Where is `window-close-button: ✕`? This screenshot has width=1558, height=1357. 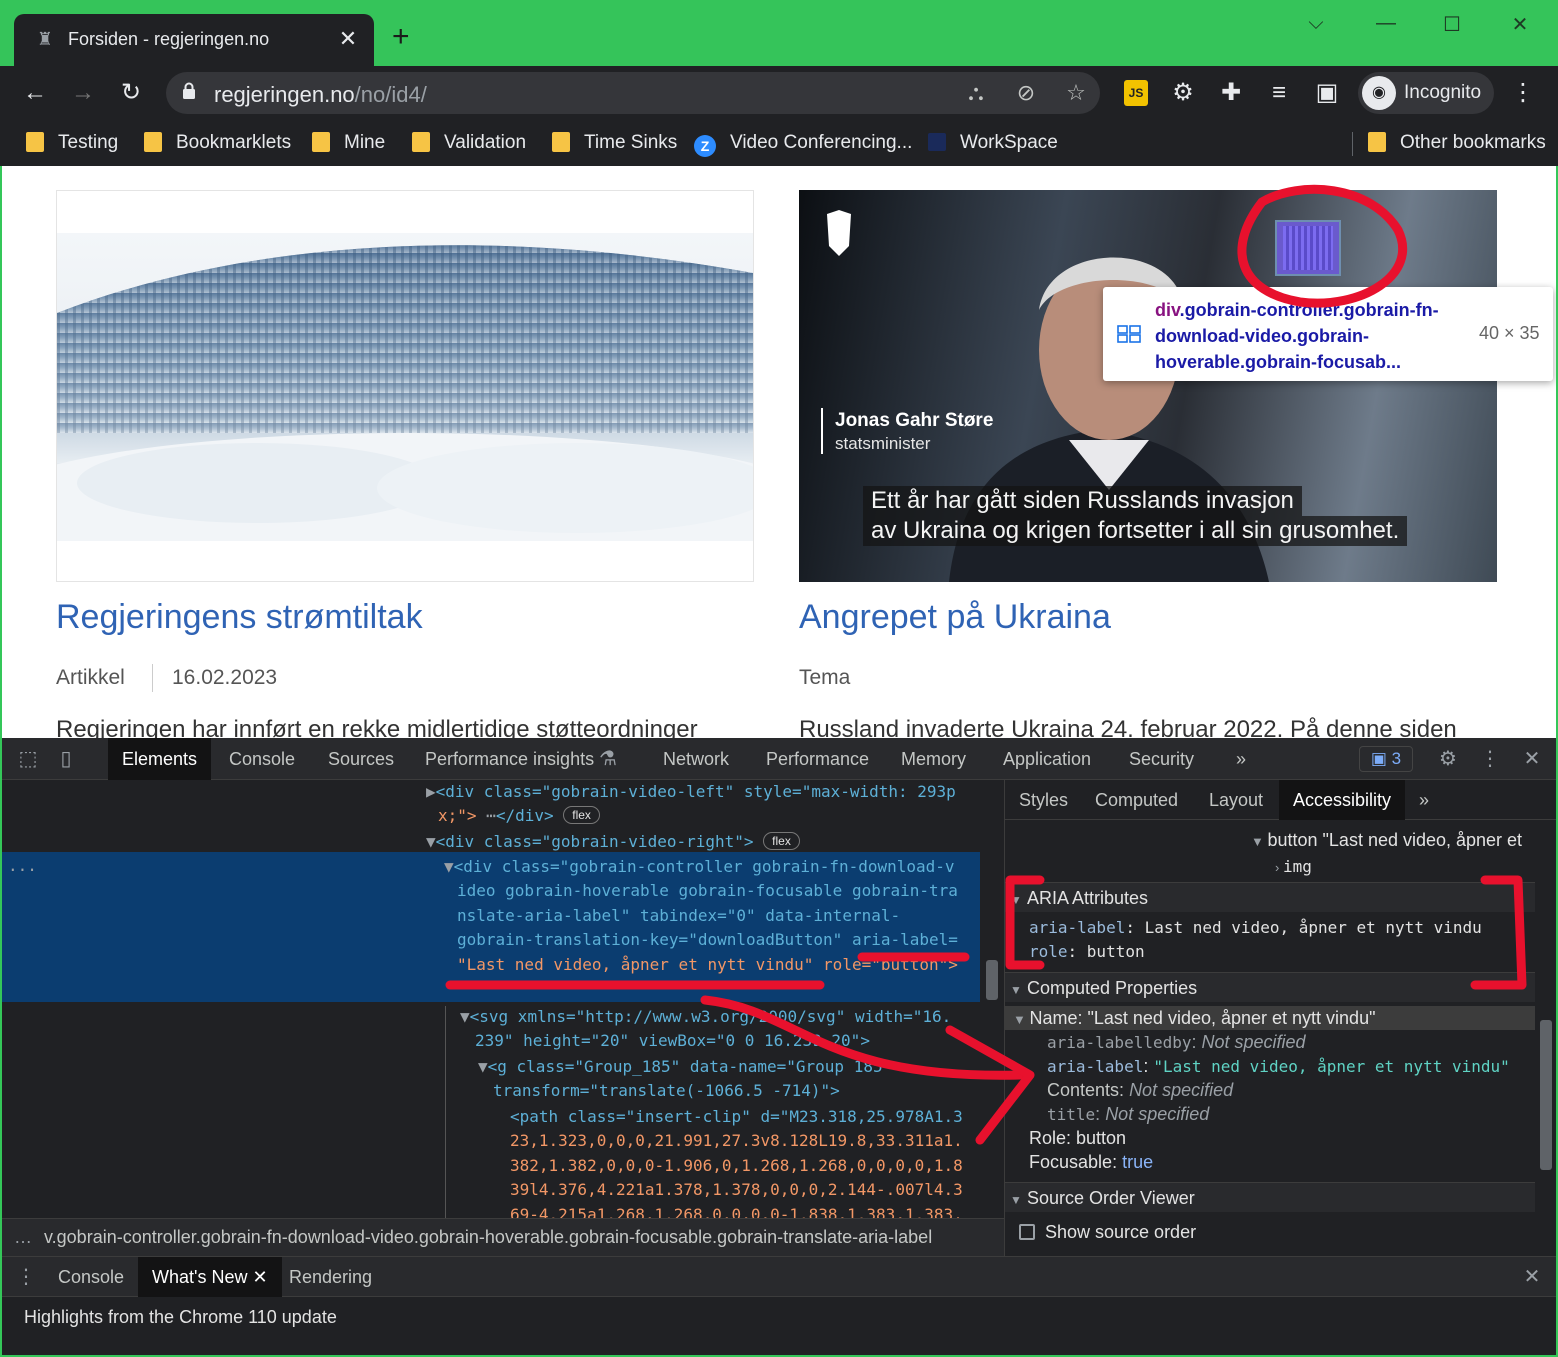 window-close-button: ✕ is located at coordinates (1520, 24).